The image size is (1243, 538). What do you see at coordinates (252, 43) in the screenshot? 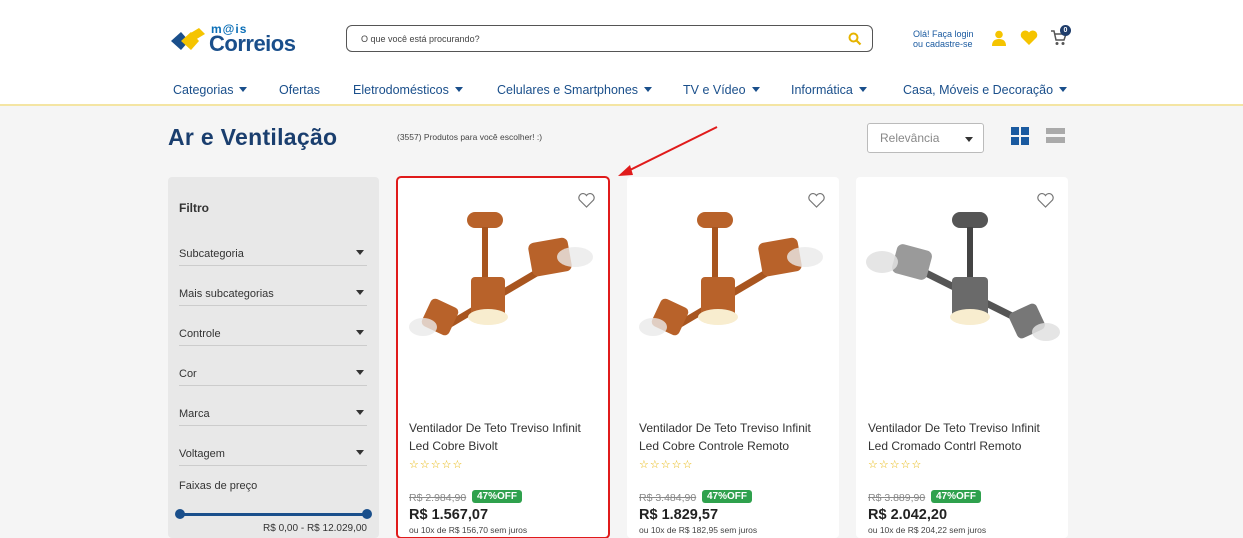
I see `logo-text: Correios` at bounding box center [252, 43].